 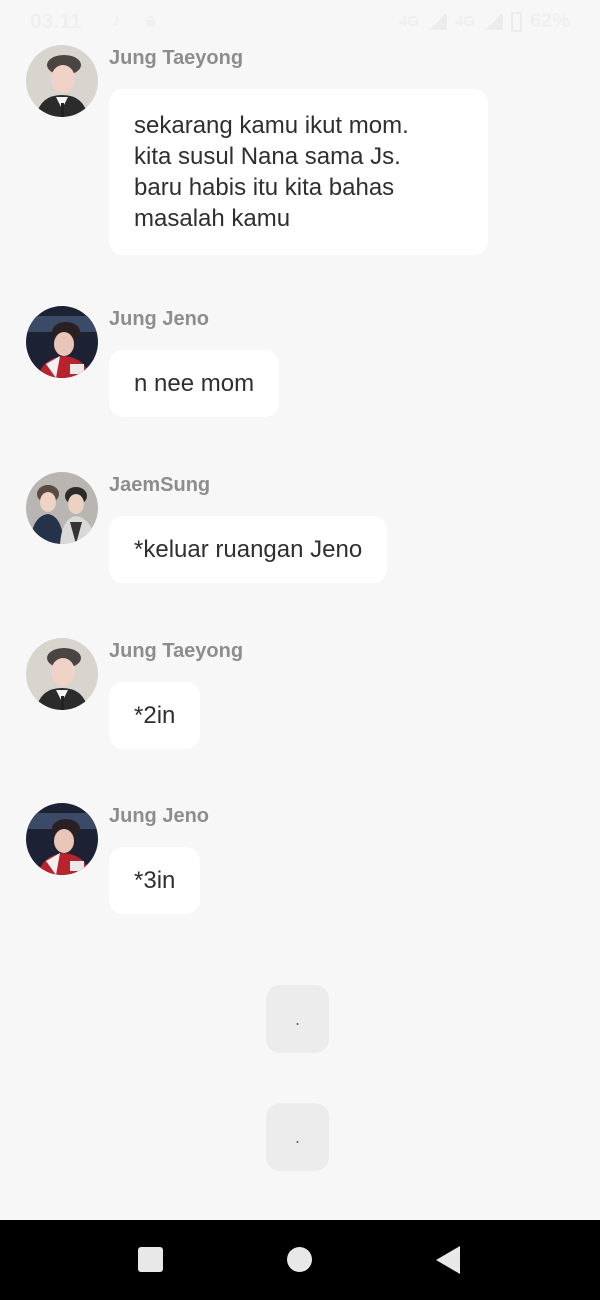 I want to click on navigation-bar, so click(x=300, y=1260).